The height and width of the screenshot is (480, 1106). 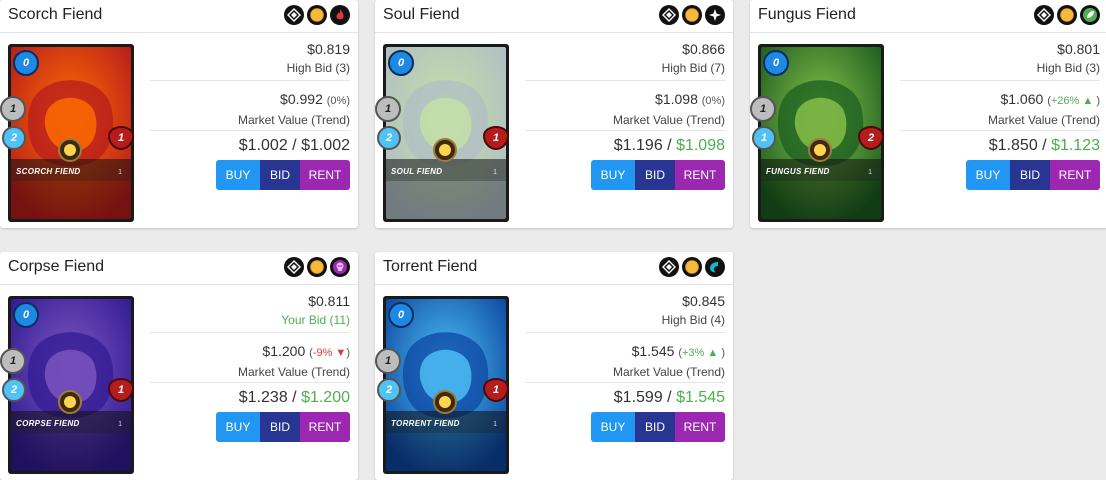 What do you see at coordinates (48, 171) in the screenshot?
I see `card-art-label: SCORCH FIEND` at bounding box center [48, 171].